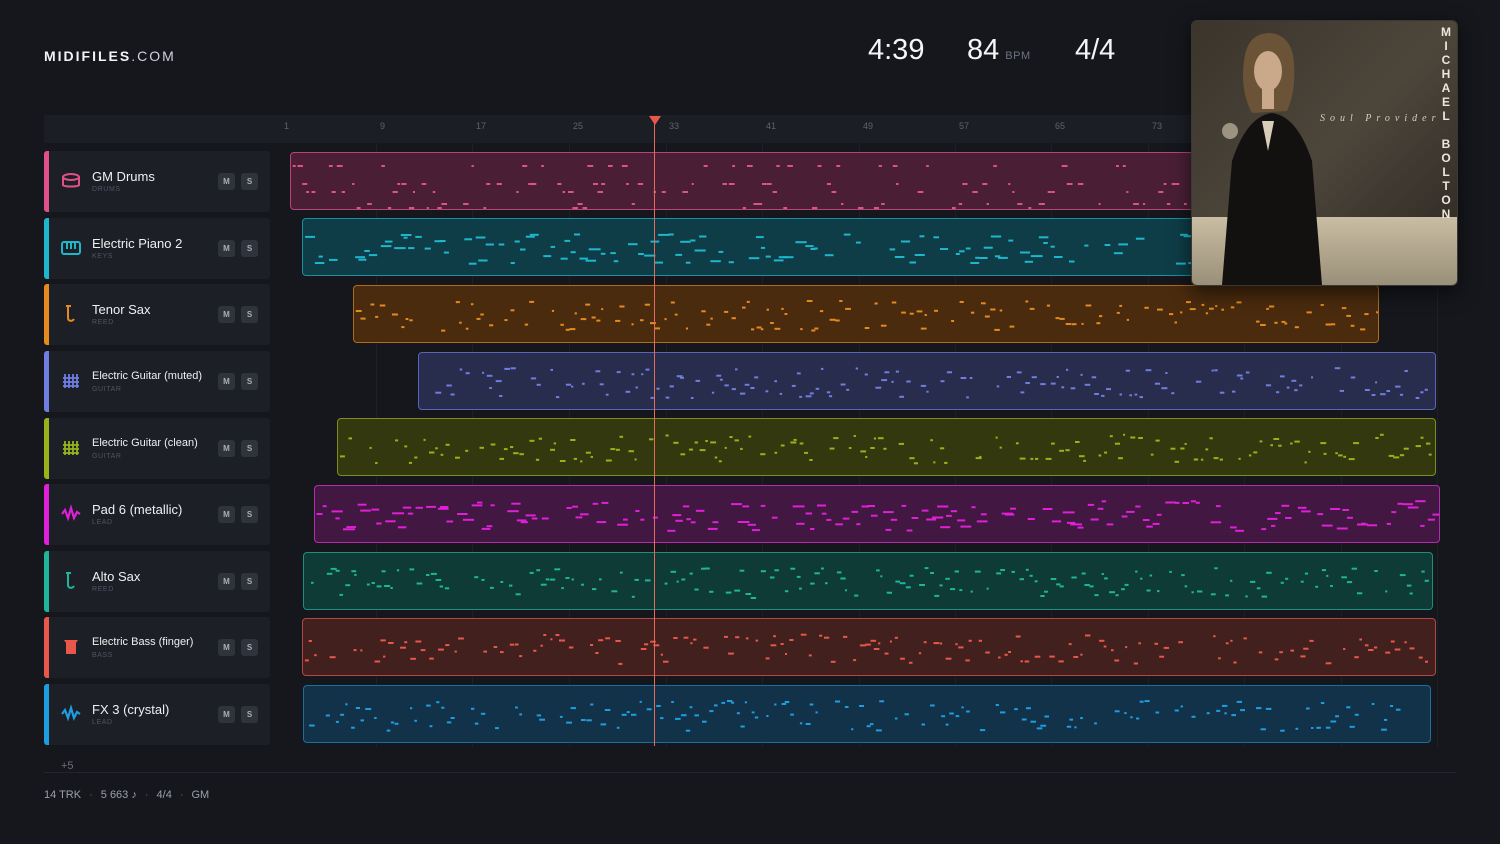 The width and height of the screenshot is (1500, 844). What do you see at coordinates (877, 514) in the screenshot?
I see `midi-clip-pad-6-metallic` at bounding box center [877, 514].